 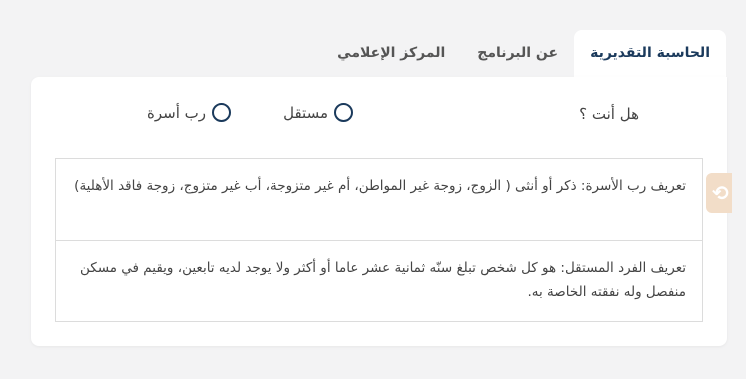 I want to click on applicant-type-question: هل أنت ؟, so click(x=609, y=114).